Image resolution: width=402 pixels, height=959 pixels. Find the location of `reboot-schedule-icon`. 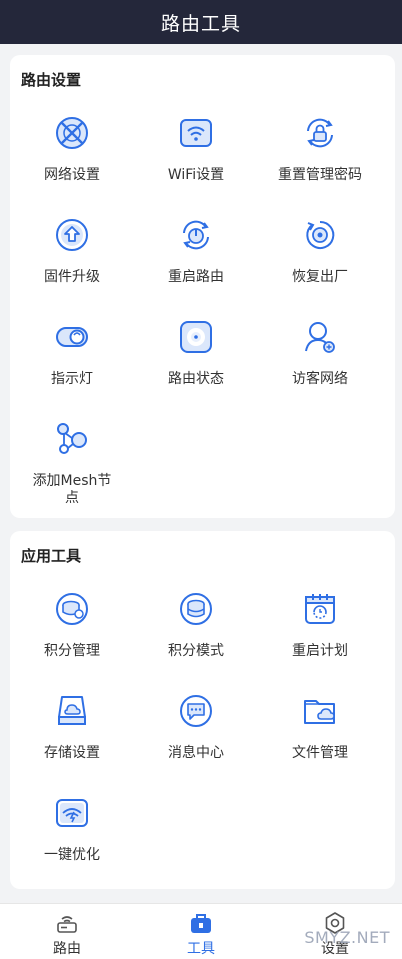

reboot-schedule-icon is located at coordinates (320, 609).